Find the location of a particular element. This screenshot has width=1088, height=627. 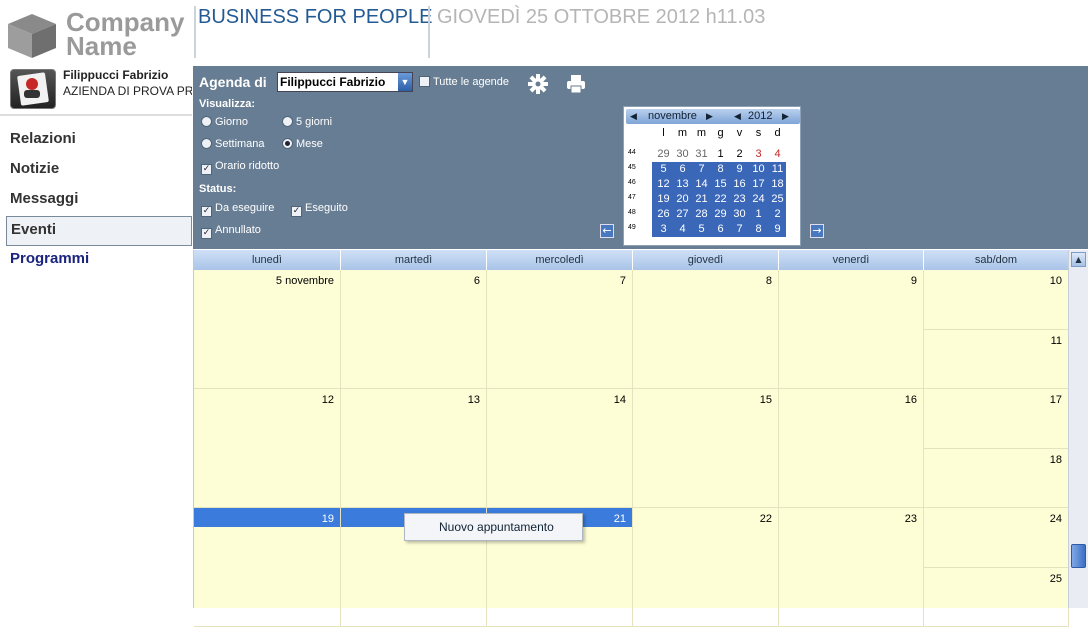

view-5giorni-radio: 5 giorni is located at coordinates (307, 122).